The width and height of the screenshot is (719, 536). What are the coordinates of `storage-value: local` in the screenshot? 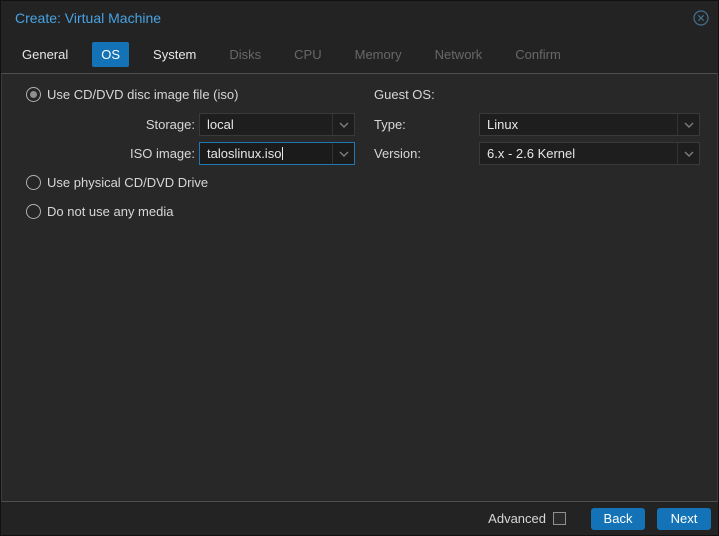 It's located at (220, 124).